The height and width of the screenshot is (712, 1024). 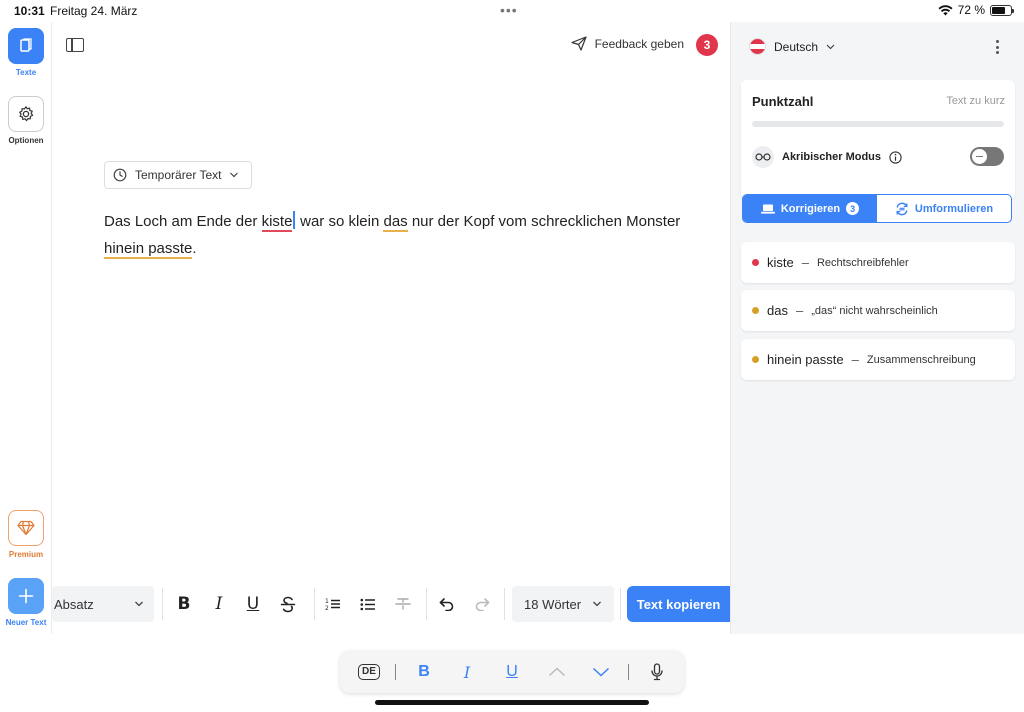 I want to click on multitasking-dots-icon: •••, so click(x=509, y=10).